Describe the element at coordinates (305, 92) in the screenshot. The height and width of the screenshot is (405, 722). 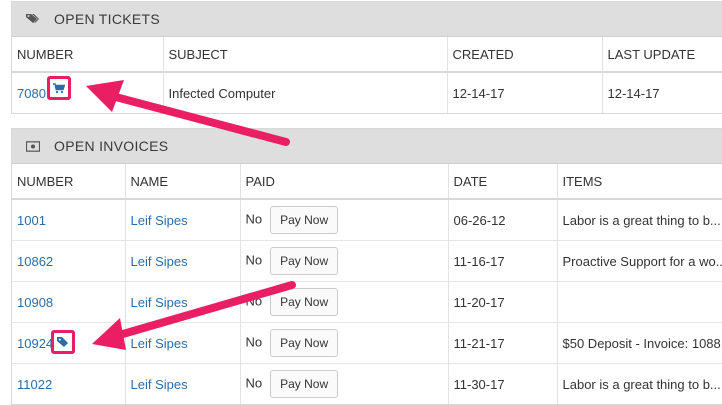
I see `ticket-subject: Infected Computer` at that location.